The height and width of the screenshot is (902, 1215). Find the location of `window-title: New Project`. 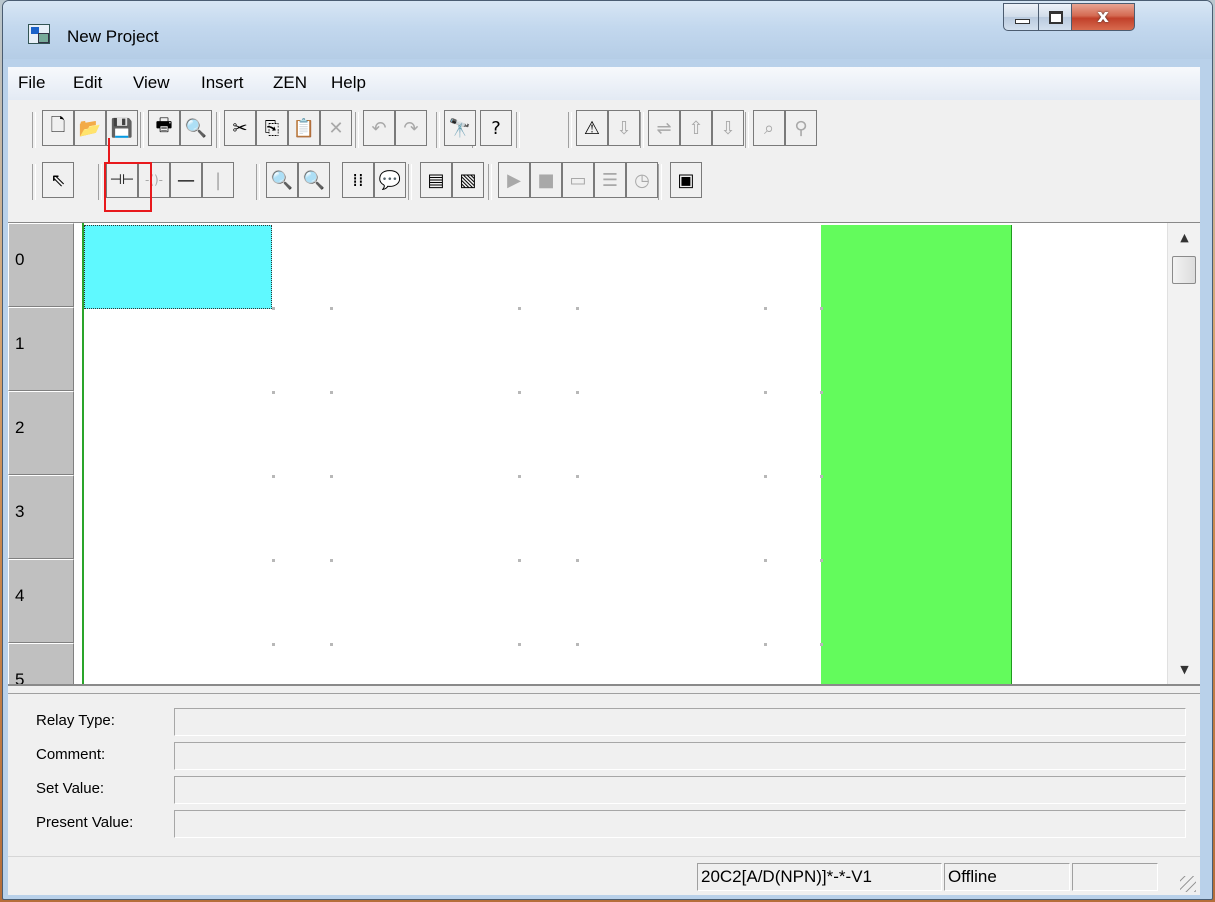

window-title: New Project is located at coordinates (113, 36).